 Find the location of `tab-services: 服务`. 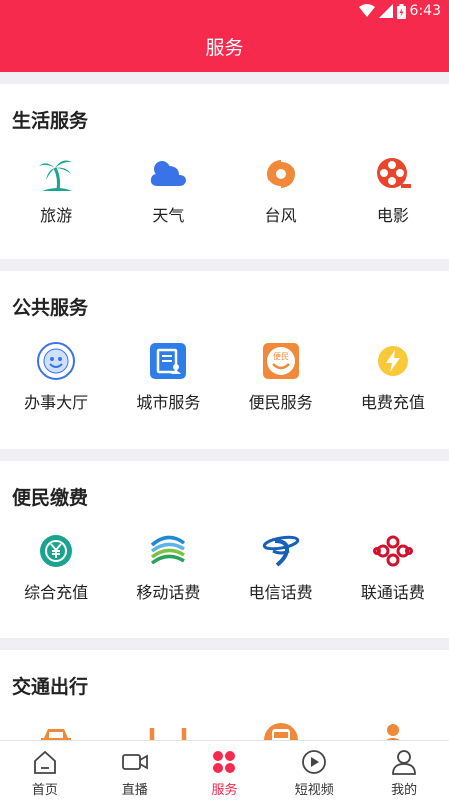

tab-services: 服务 is located at coordinates (225, 770).